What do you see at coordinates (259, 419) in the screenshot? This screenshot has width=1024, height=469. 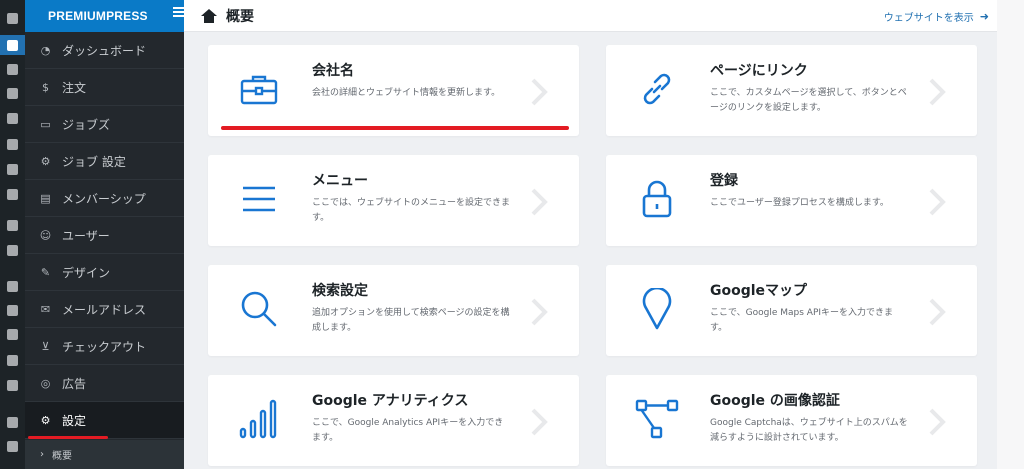 I see `signal-bars-icon` at bounding box center [259, 419].